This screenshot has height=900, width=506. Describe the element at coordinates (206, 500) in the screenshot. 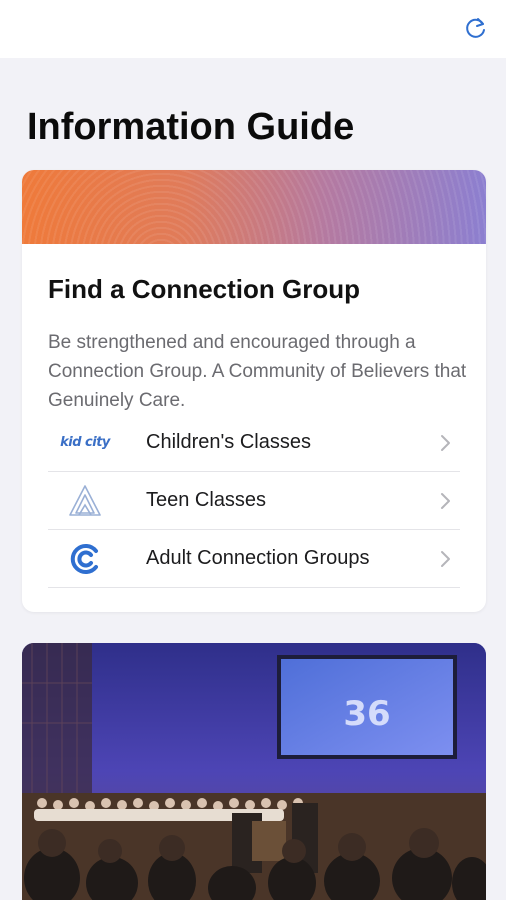

I see `list-item-label: Teen Classes` at that location.